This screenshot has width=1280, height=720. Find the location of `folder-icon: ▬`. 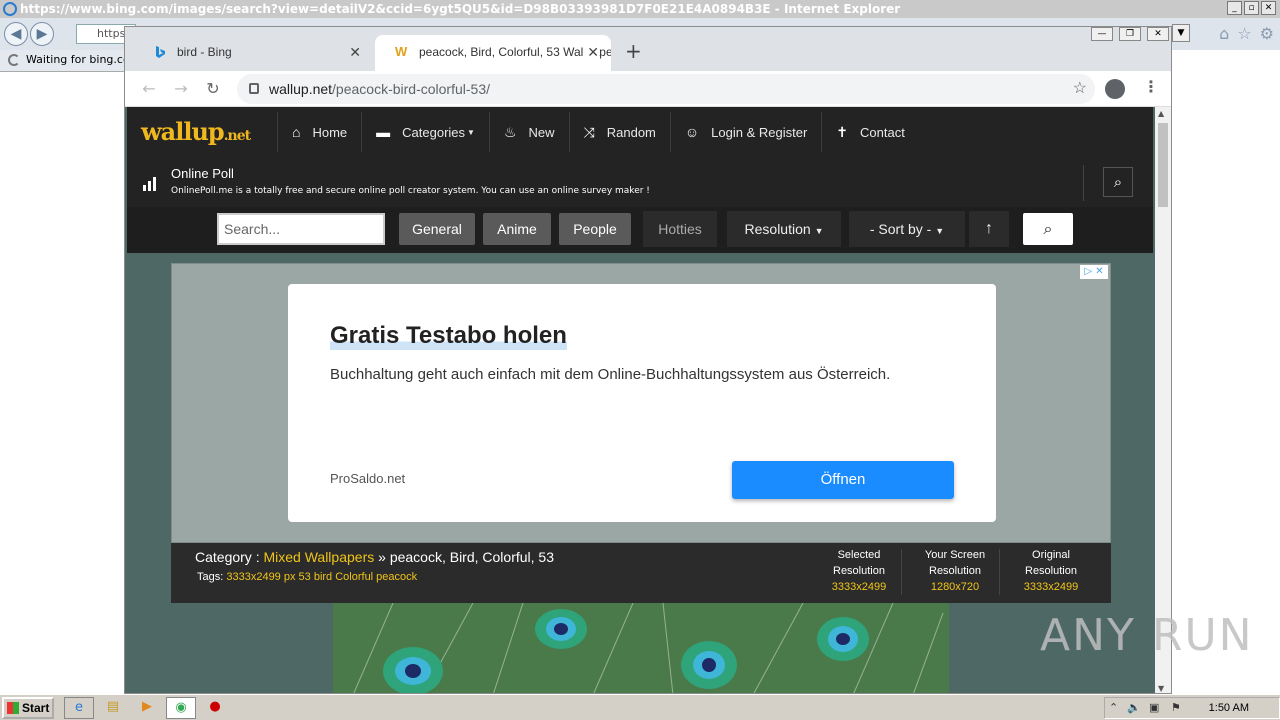

folder-icon: ▬ is located at coordinates (383, 132).